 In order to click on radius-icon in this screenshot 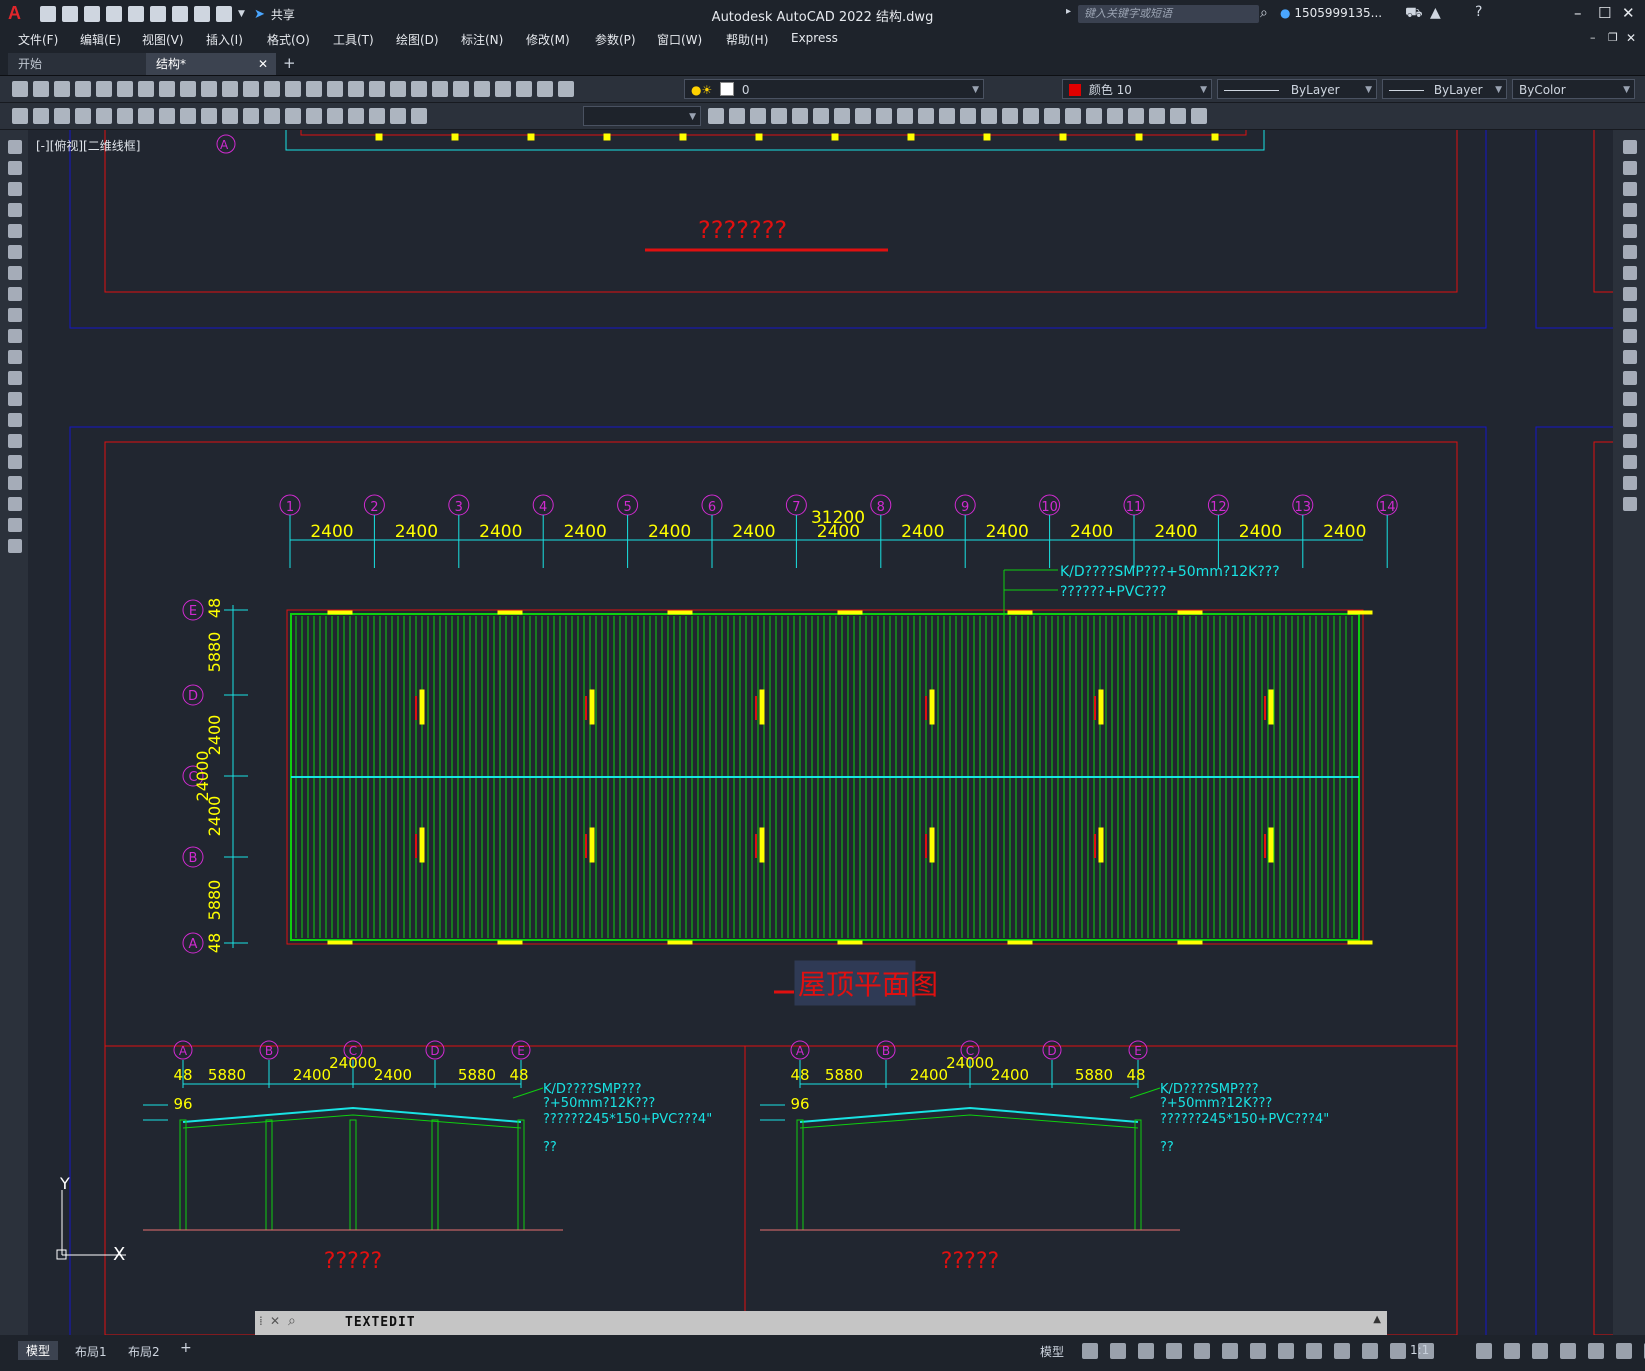, I will do `click(104, 116)`.